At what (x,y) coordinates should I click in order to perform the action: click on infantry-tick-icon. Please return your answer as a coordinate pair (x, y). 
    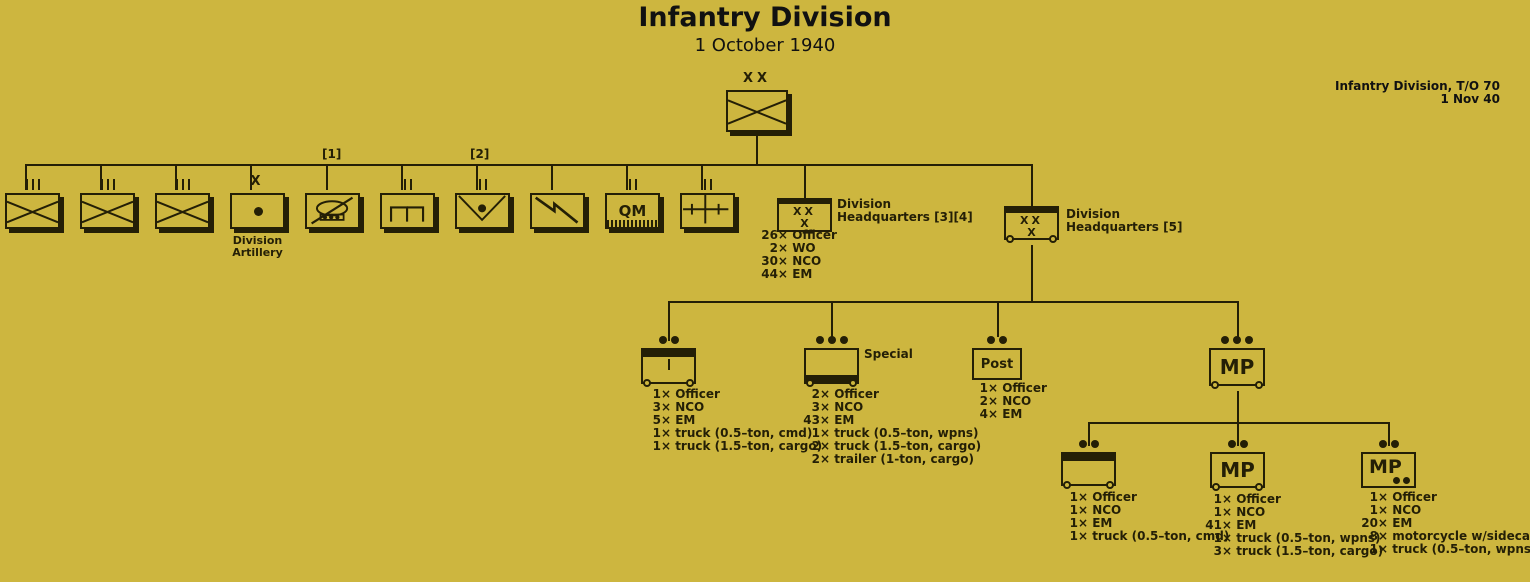
    Looking at the image, I should click on (668, 364).